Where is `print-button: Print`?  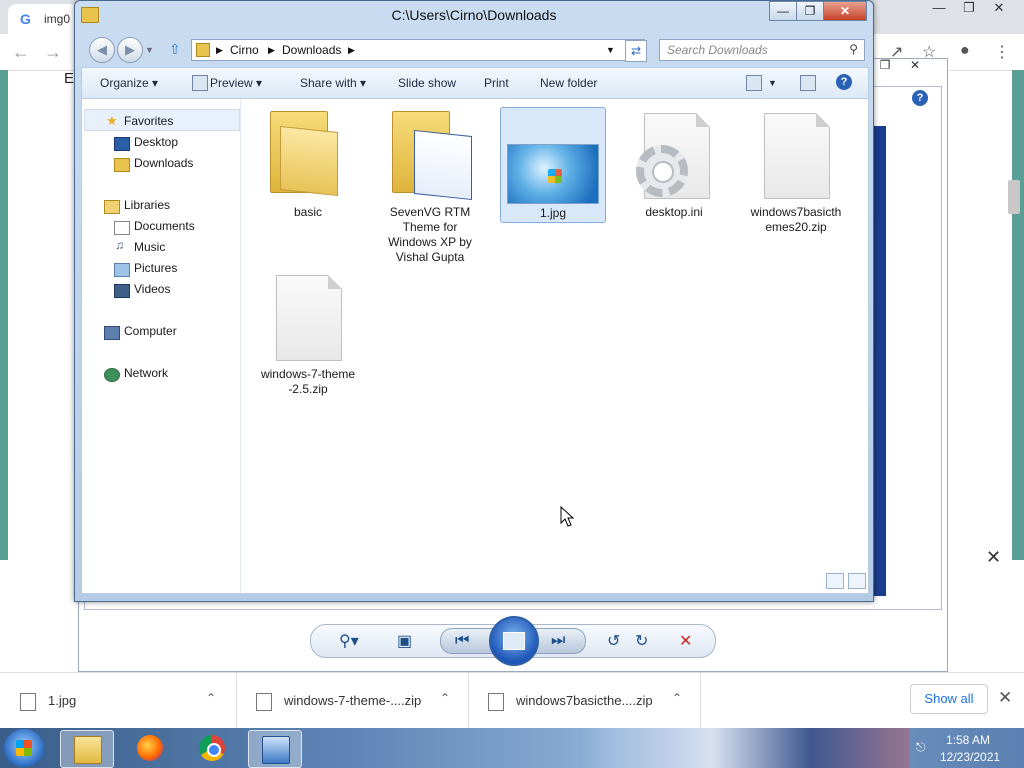
print-button: Print is located at coordinates (496, 83).